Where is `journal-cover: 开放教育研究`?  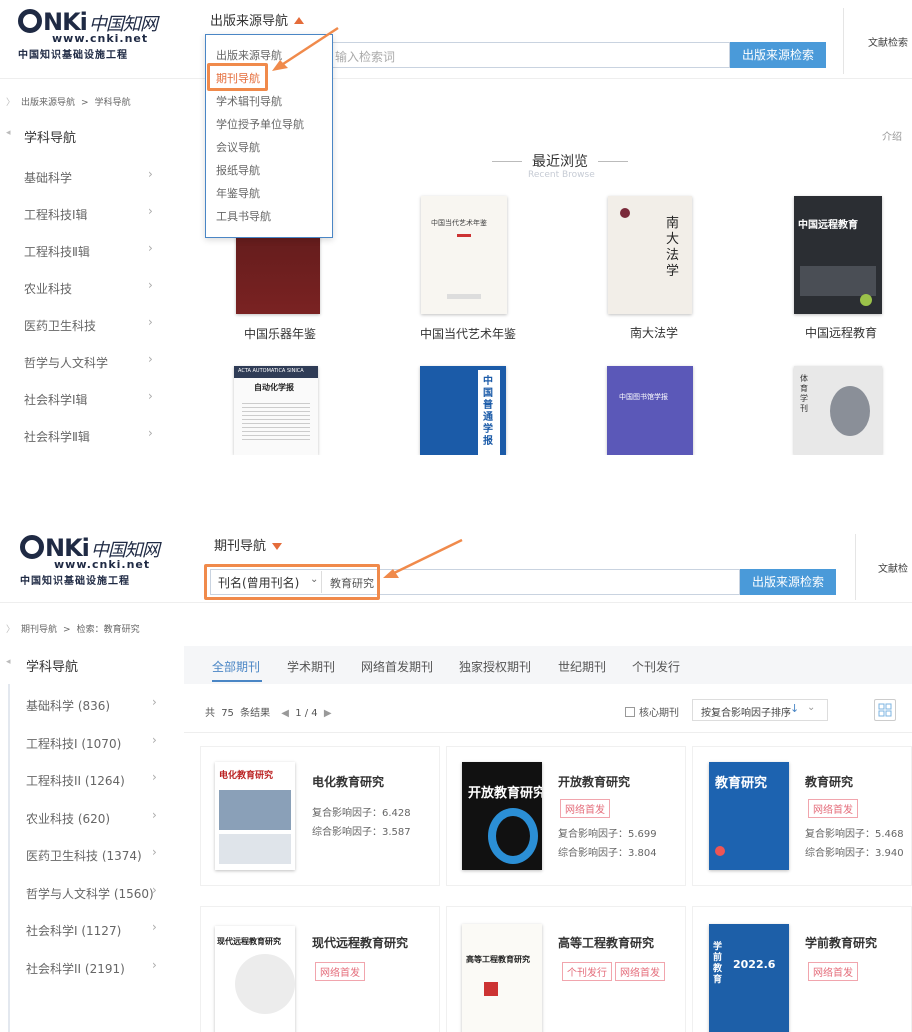 journal-cover: 开放教育研究 is located at coordinates (502, 816).